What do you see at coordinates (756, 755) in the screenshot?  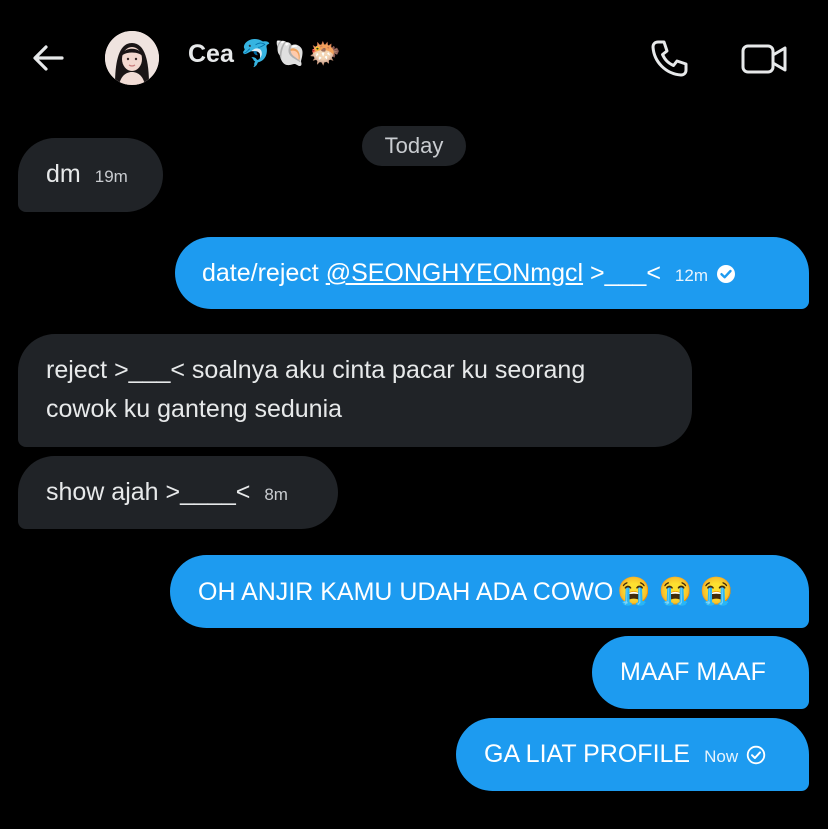 I see `sent-check-icon` at bounding box center [756, 755].